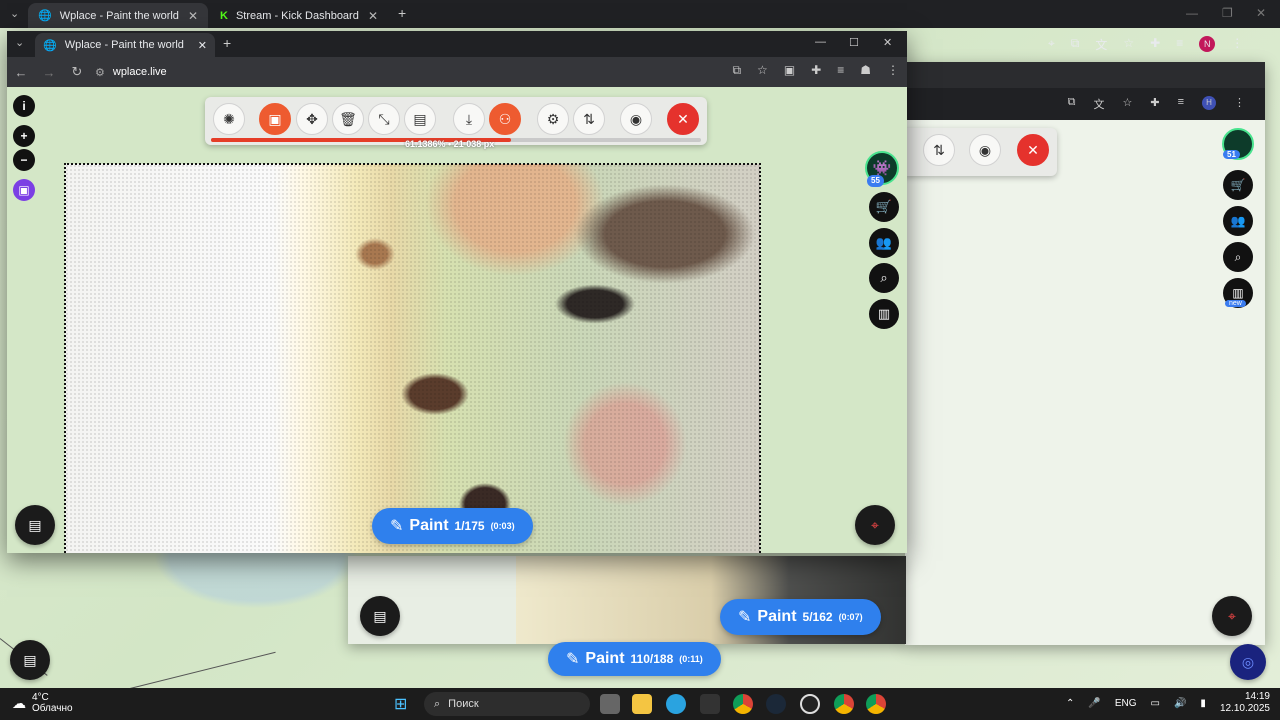  Describe the element at coordinates (21, 72) in the screenshot. I see `back-icon: ←` at that location.